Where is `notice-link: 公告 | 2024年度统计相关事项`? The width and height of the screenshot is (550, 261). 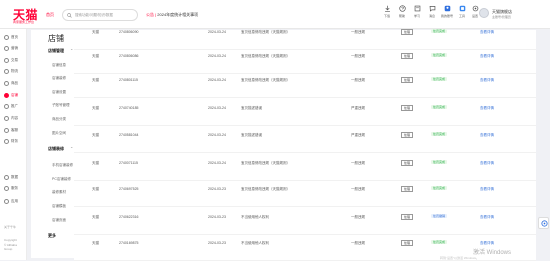
notice-link: 公告 | 2024年度统计相关事项 is located at coordinates (172, 15).